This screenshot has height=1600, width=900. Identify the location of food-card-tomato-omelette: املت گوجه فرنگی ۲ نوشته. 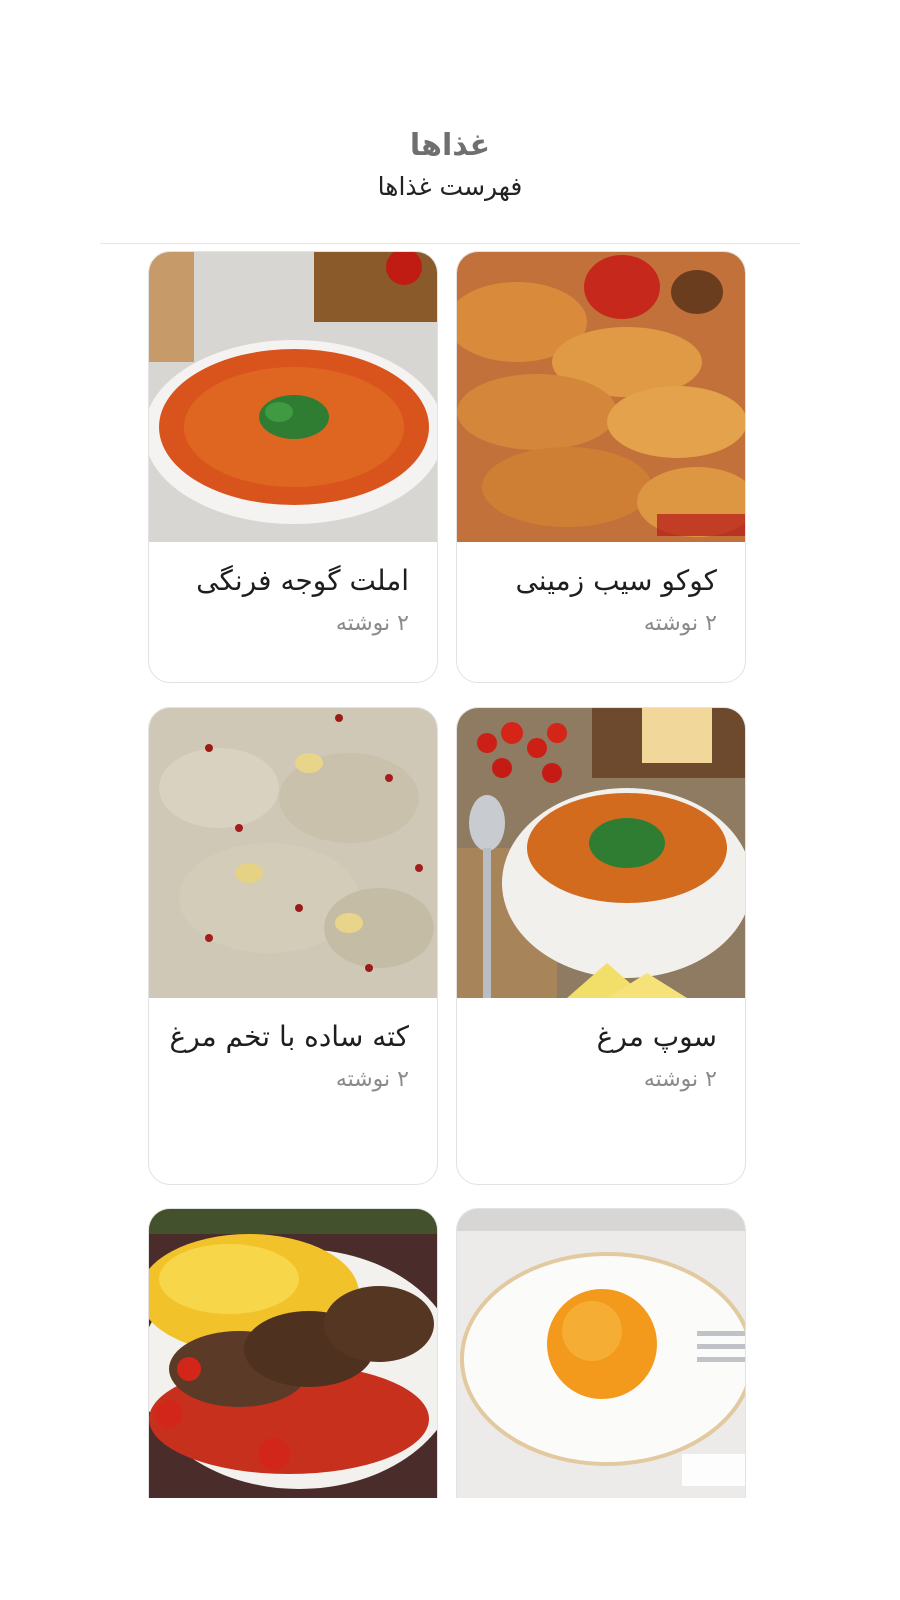
(293, 467).